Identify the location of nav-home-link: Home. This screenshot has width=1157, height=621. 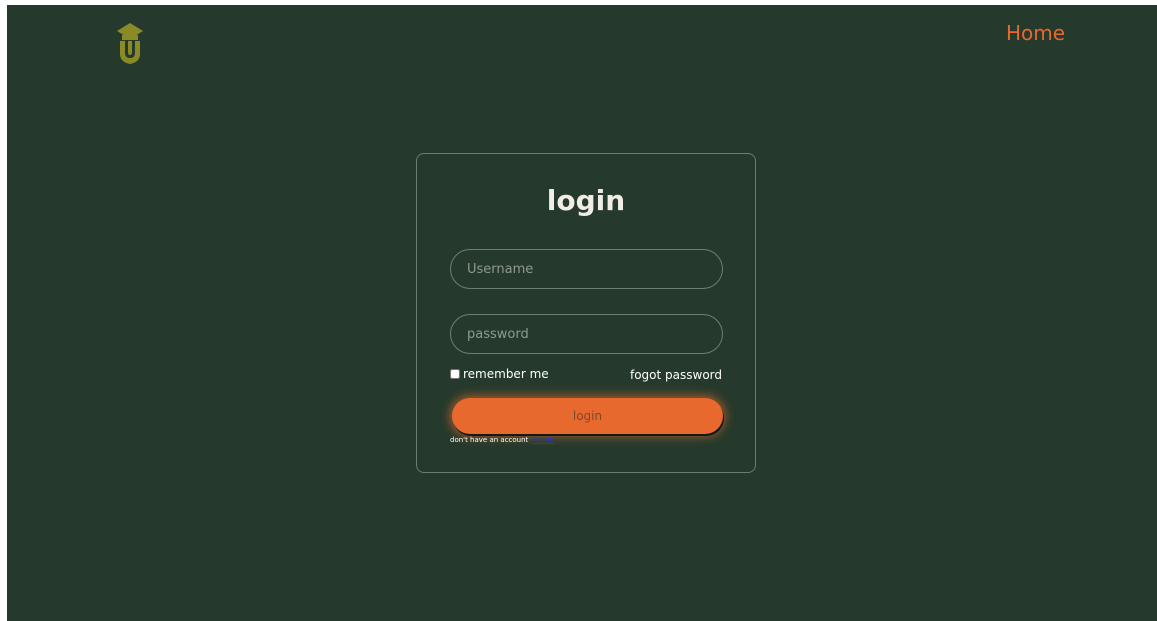
(1035, 33).